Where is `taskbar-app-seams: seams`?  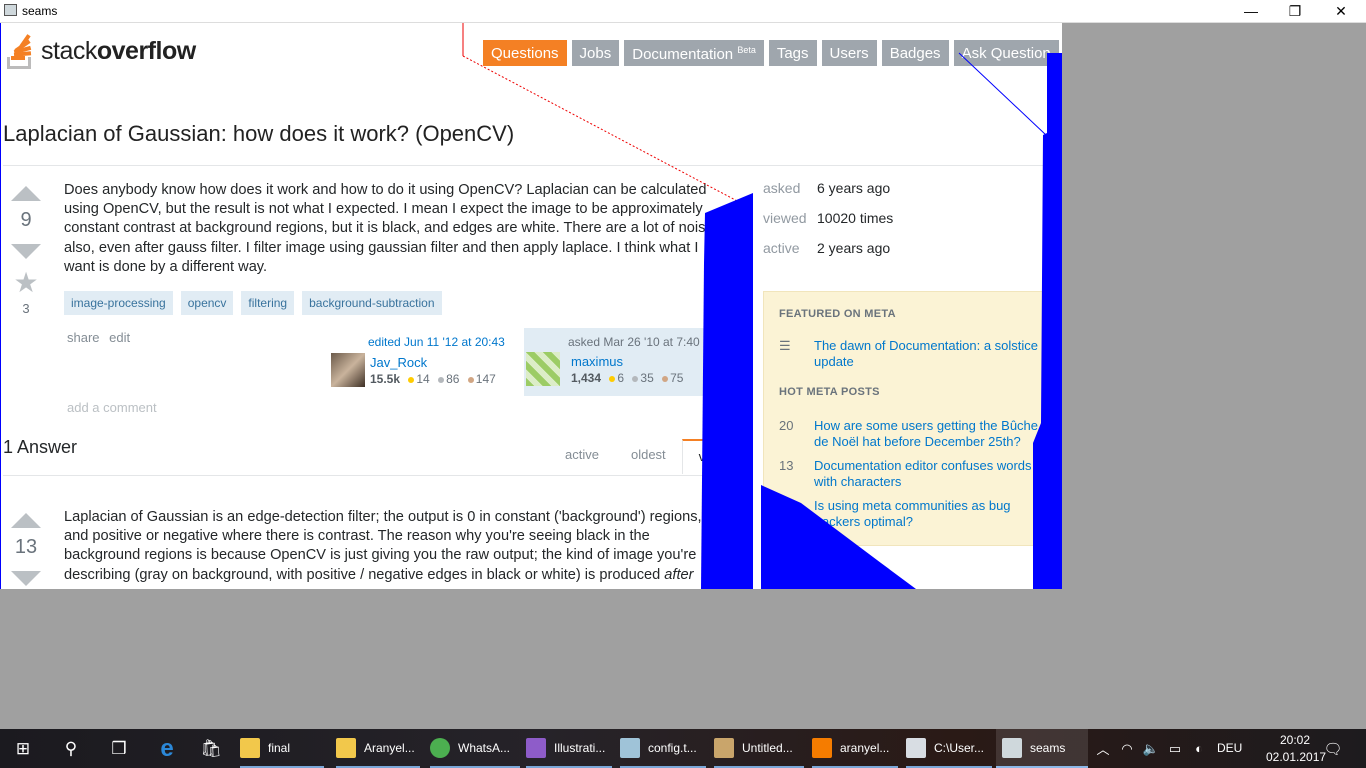
taskbar-app-seams: seams is located at coordinates (1042, 748).